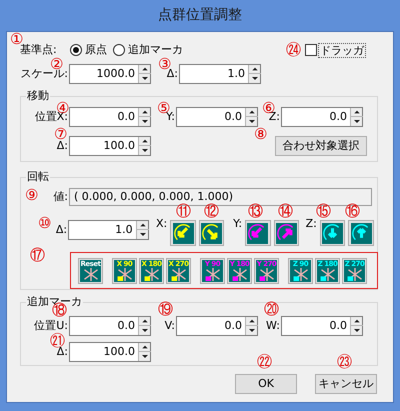 Image resolution: width=400 pixels, height=411 pixels. I want to click on annotation-number: ⑪, so click(183, 211).